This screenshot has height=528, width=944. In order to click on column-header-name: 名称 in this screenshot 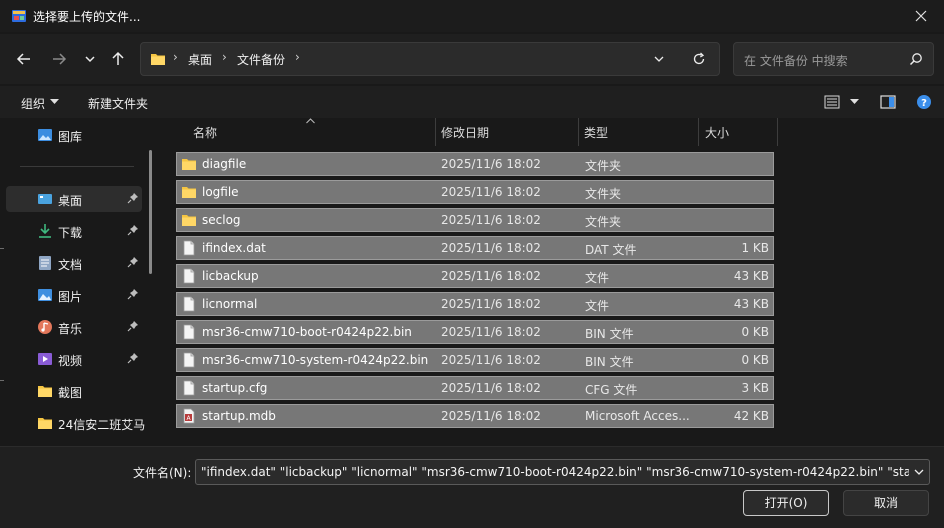, I will do `click(205, 132)`.